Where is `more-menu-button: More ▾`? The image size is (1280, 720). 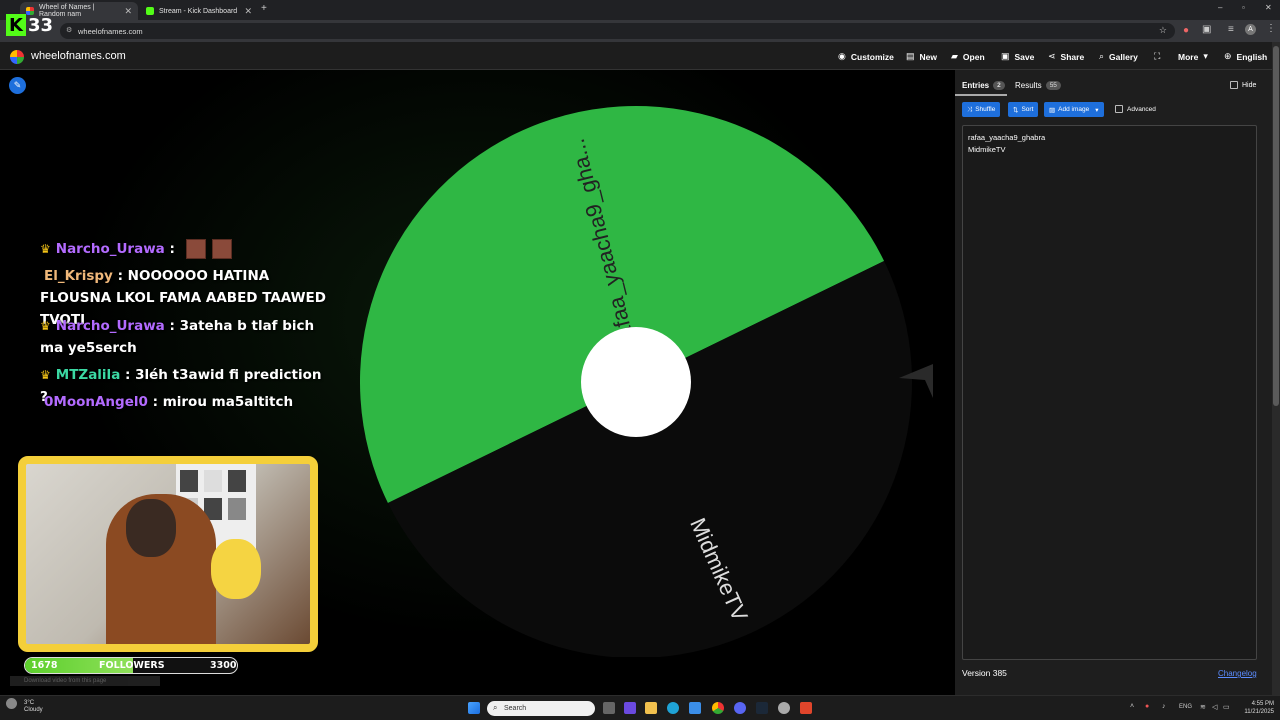
more-menu-button: More ▾ is located at coordinates (1193, 56).